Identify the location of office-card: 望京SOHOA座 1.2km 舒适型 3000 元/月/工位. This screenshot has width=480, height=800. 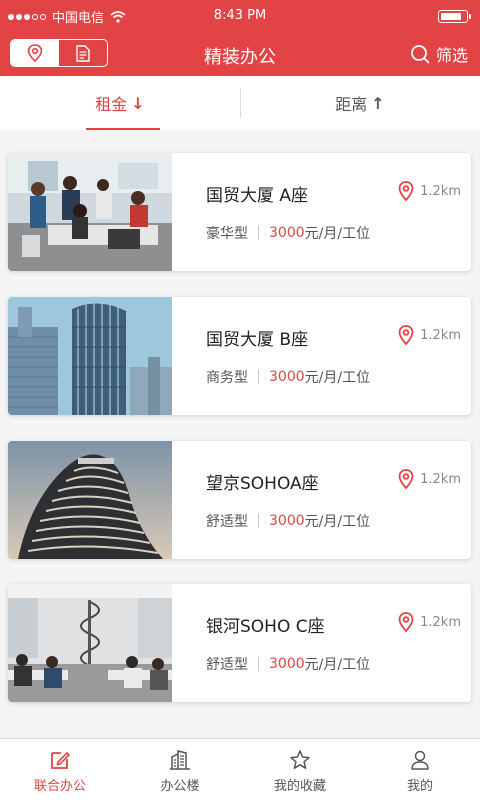
(239, 500).